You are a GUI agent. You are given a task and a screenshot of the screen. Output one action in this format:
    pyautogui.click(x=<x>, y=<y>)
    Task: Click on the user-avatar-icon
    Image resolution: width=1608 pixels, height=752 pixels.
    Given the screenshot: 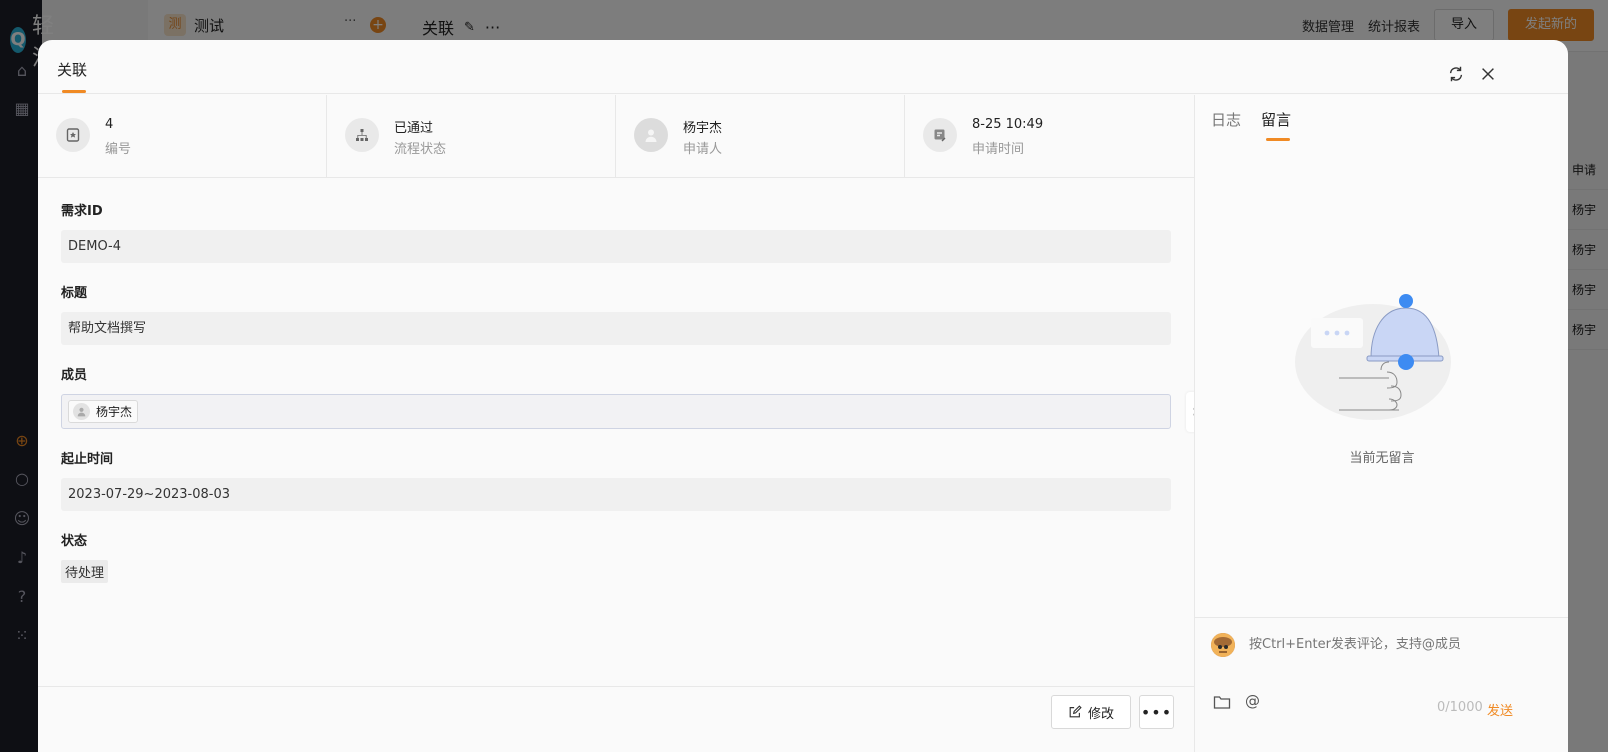 What is the action you would take?
    pyautogui.click(x=1223, y=645)
    